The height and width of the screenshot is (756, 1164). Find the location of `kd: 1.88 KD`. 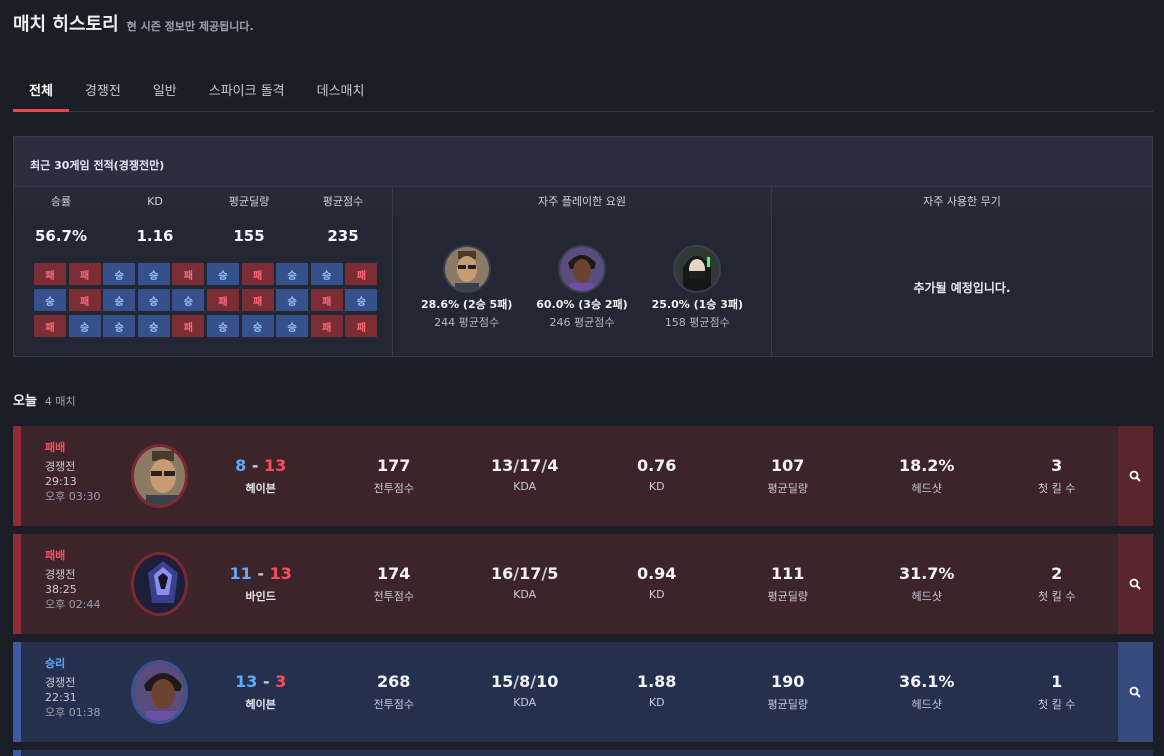

kd: 1.88 KD is located at coordinates (657, 692).